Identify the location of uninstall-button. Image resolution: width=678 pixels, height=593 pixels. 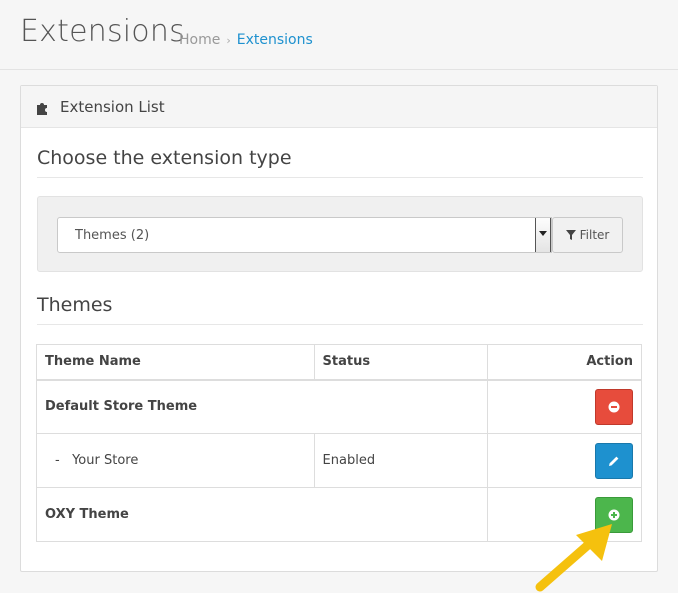
(614, 406).